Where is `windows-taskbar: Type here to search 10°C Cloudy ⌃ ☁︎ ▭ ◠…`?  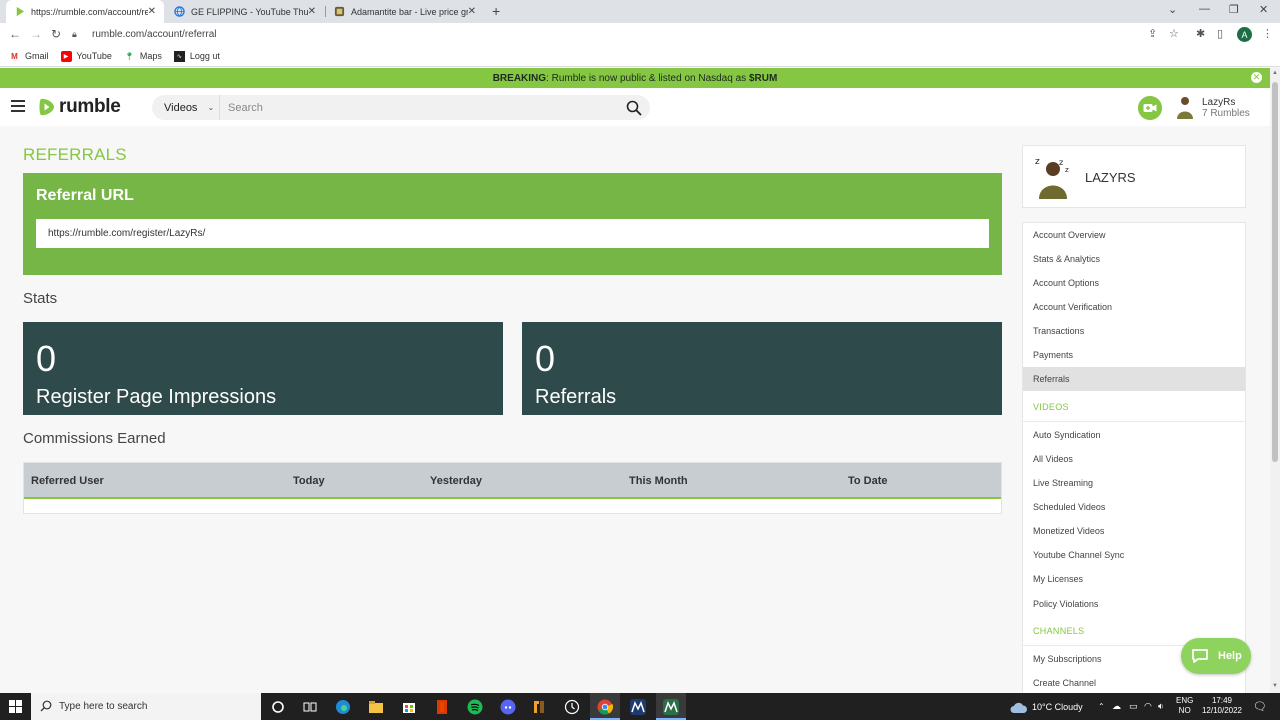
windows-taskbar: Type here to search 10°C Cloudy ⌃ ☁︎ ▭ ◠… is located at coordinates (640, 706).